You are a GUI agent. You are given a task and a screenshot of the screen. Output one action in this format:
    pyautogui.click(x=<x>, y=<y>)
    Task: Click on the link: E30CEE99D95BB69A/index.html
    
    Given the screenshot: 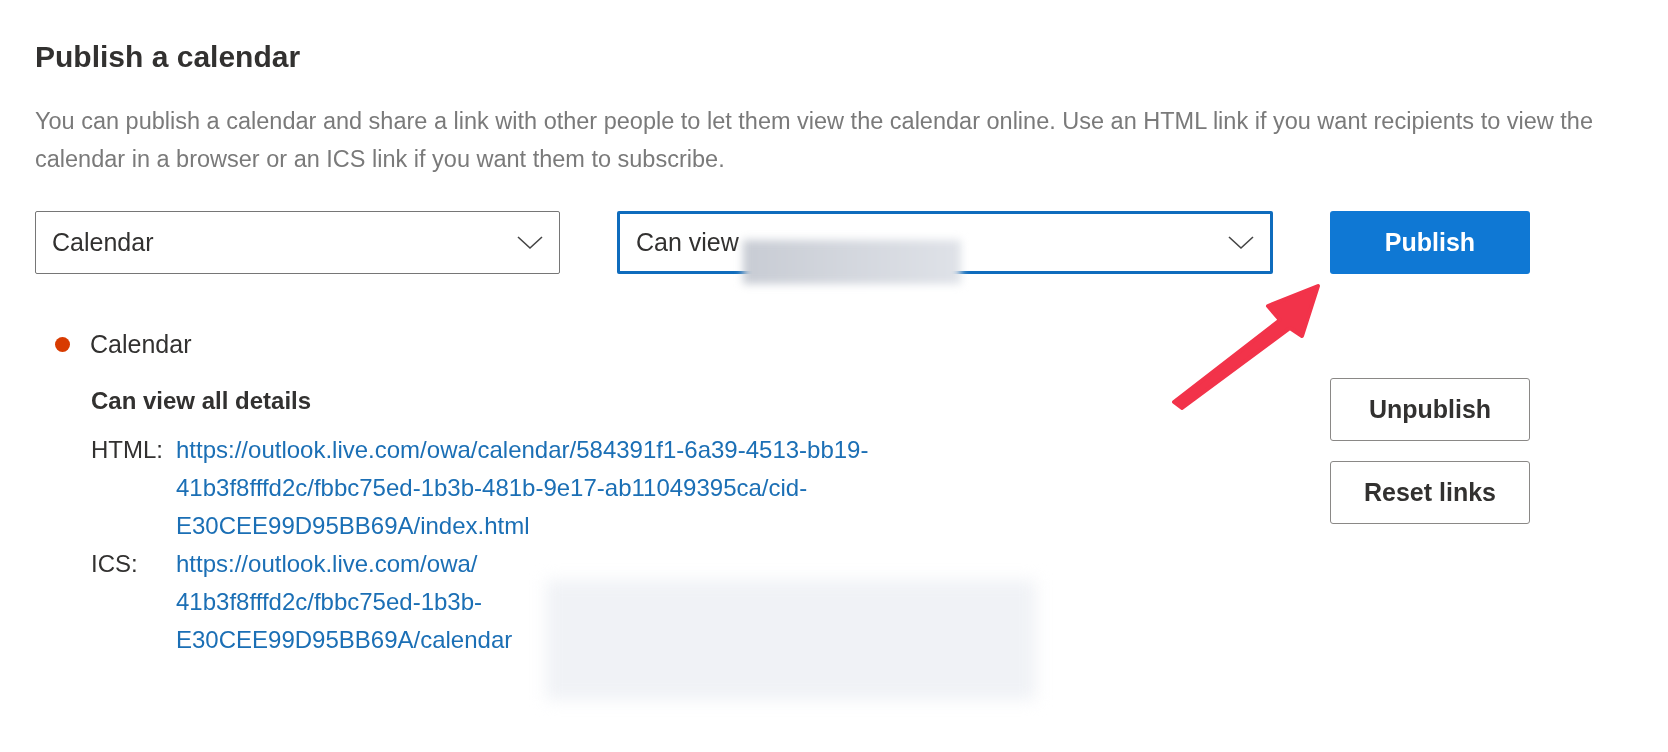 What is the action you would take?
    pyautogui.click(x=522, y=526)
    